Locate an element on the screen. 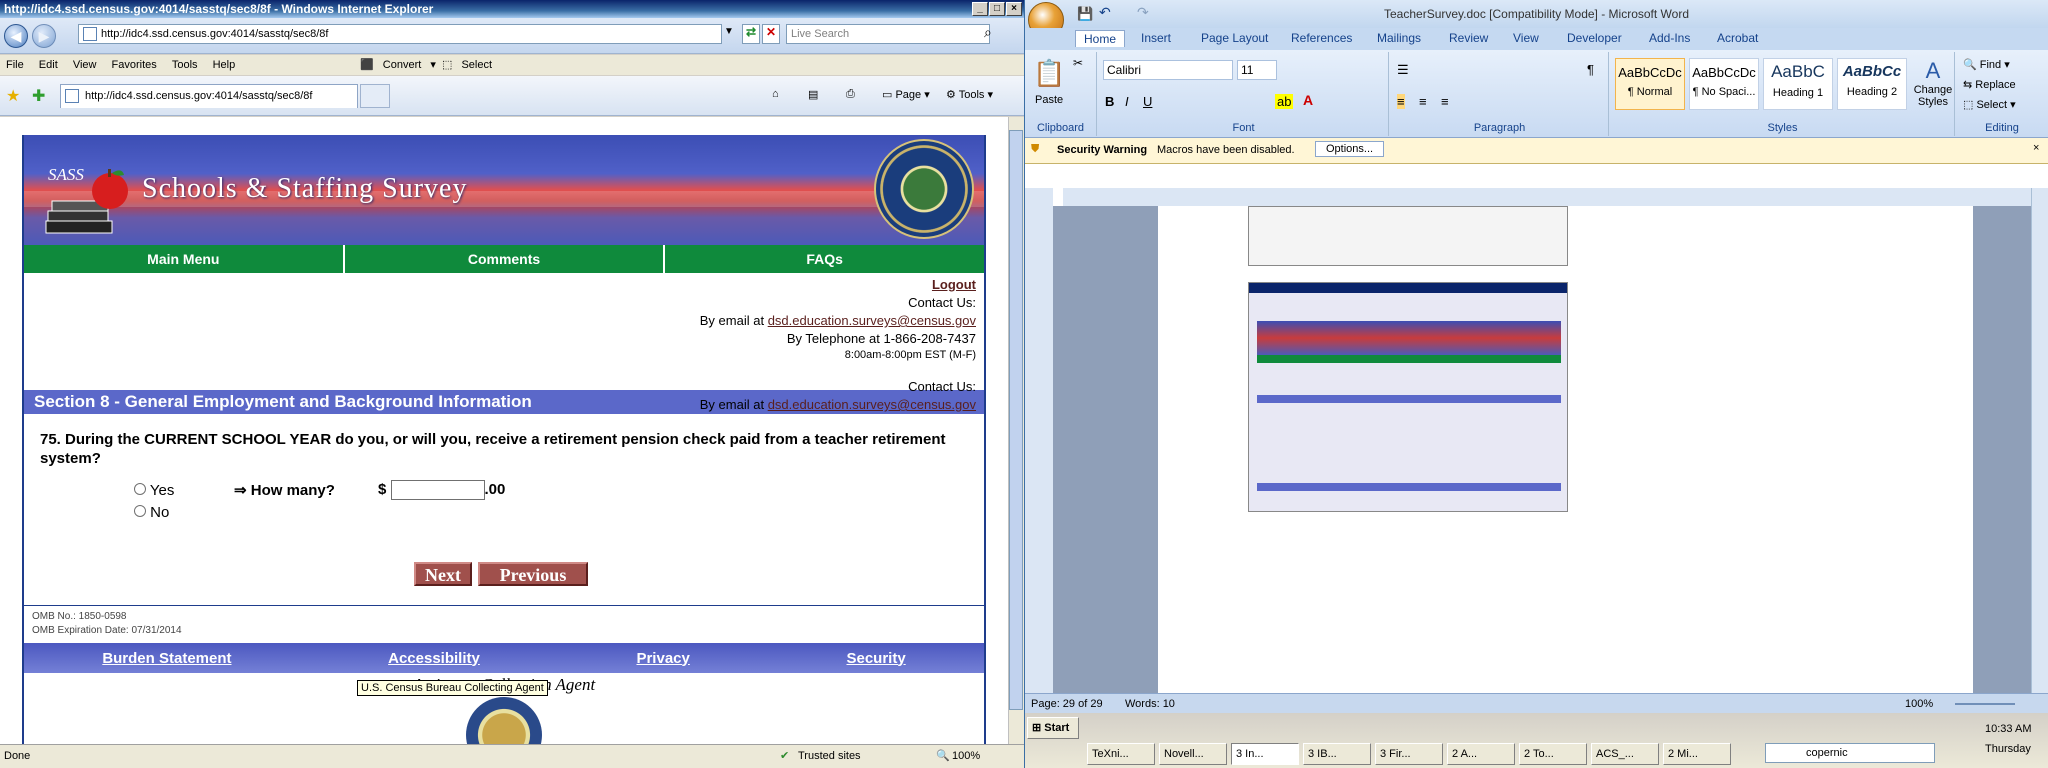 The width and height of the screenshot is (2048, 768). start-button: ⊞ Start is located at coordinates (1053, 728).